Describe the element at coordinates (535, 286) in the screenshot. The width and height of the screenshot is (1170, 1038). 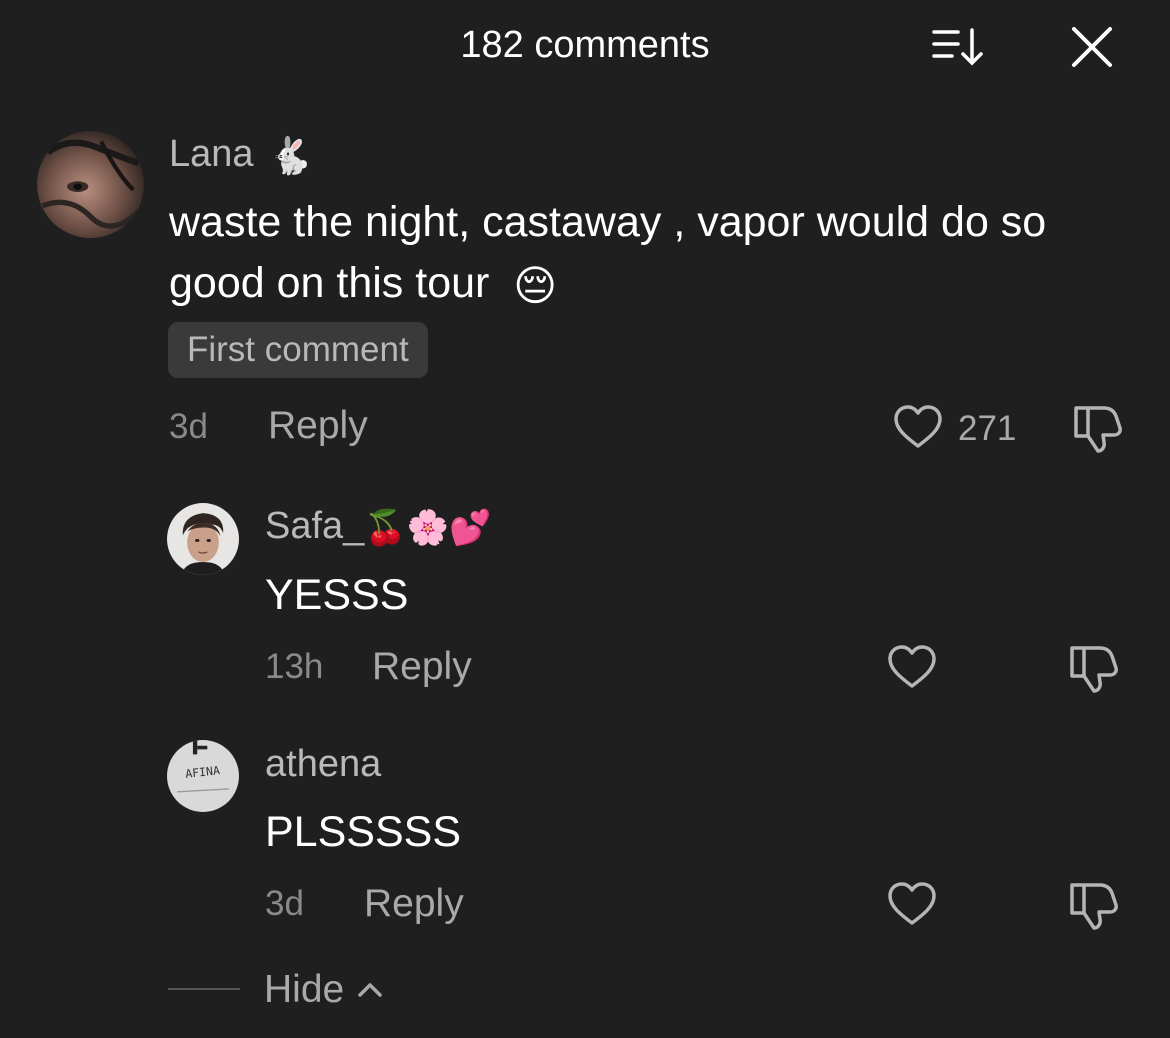
I see `pensive-face-emoji-icon: 😔` at that location.